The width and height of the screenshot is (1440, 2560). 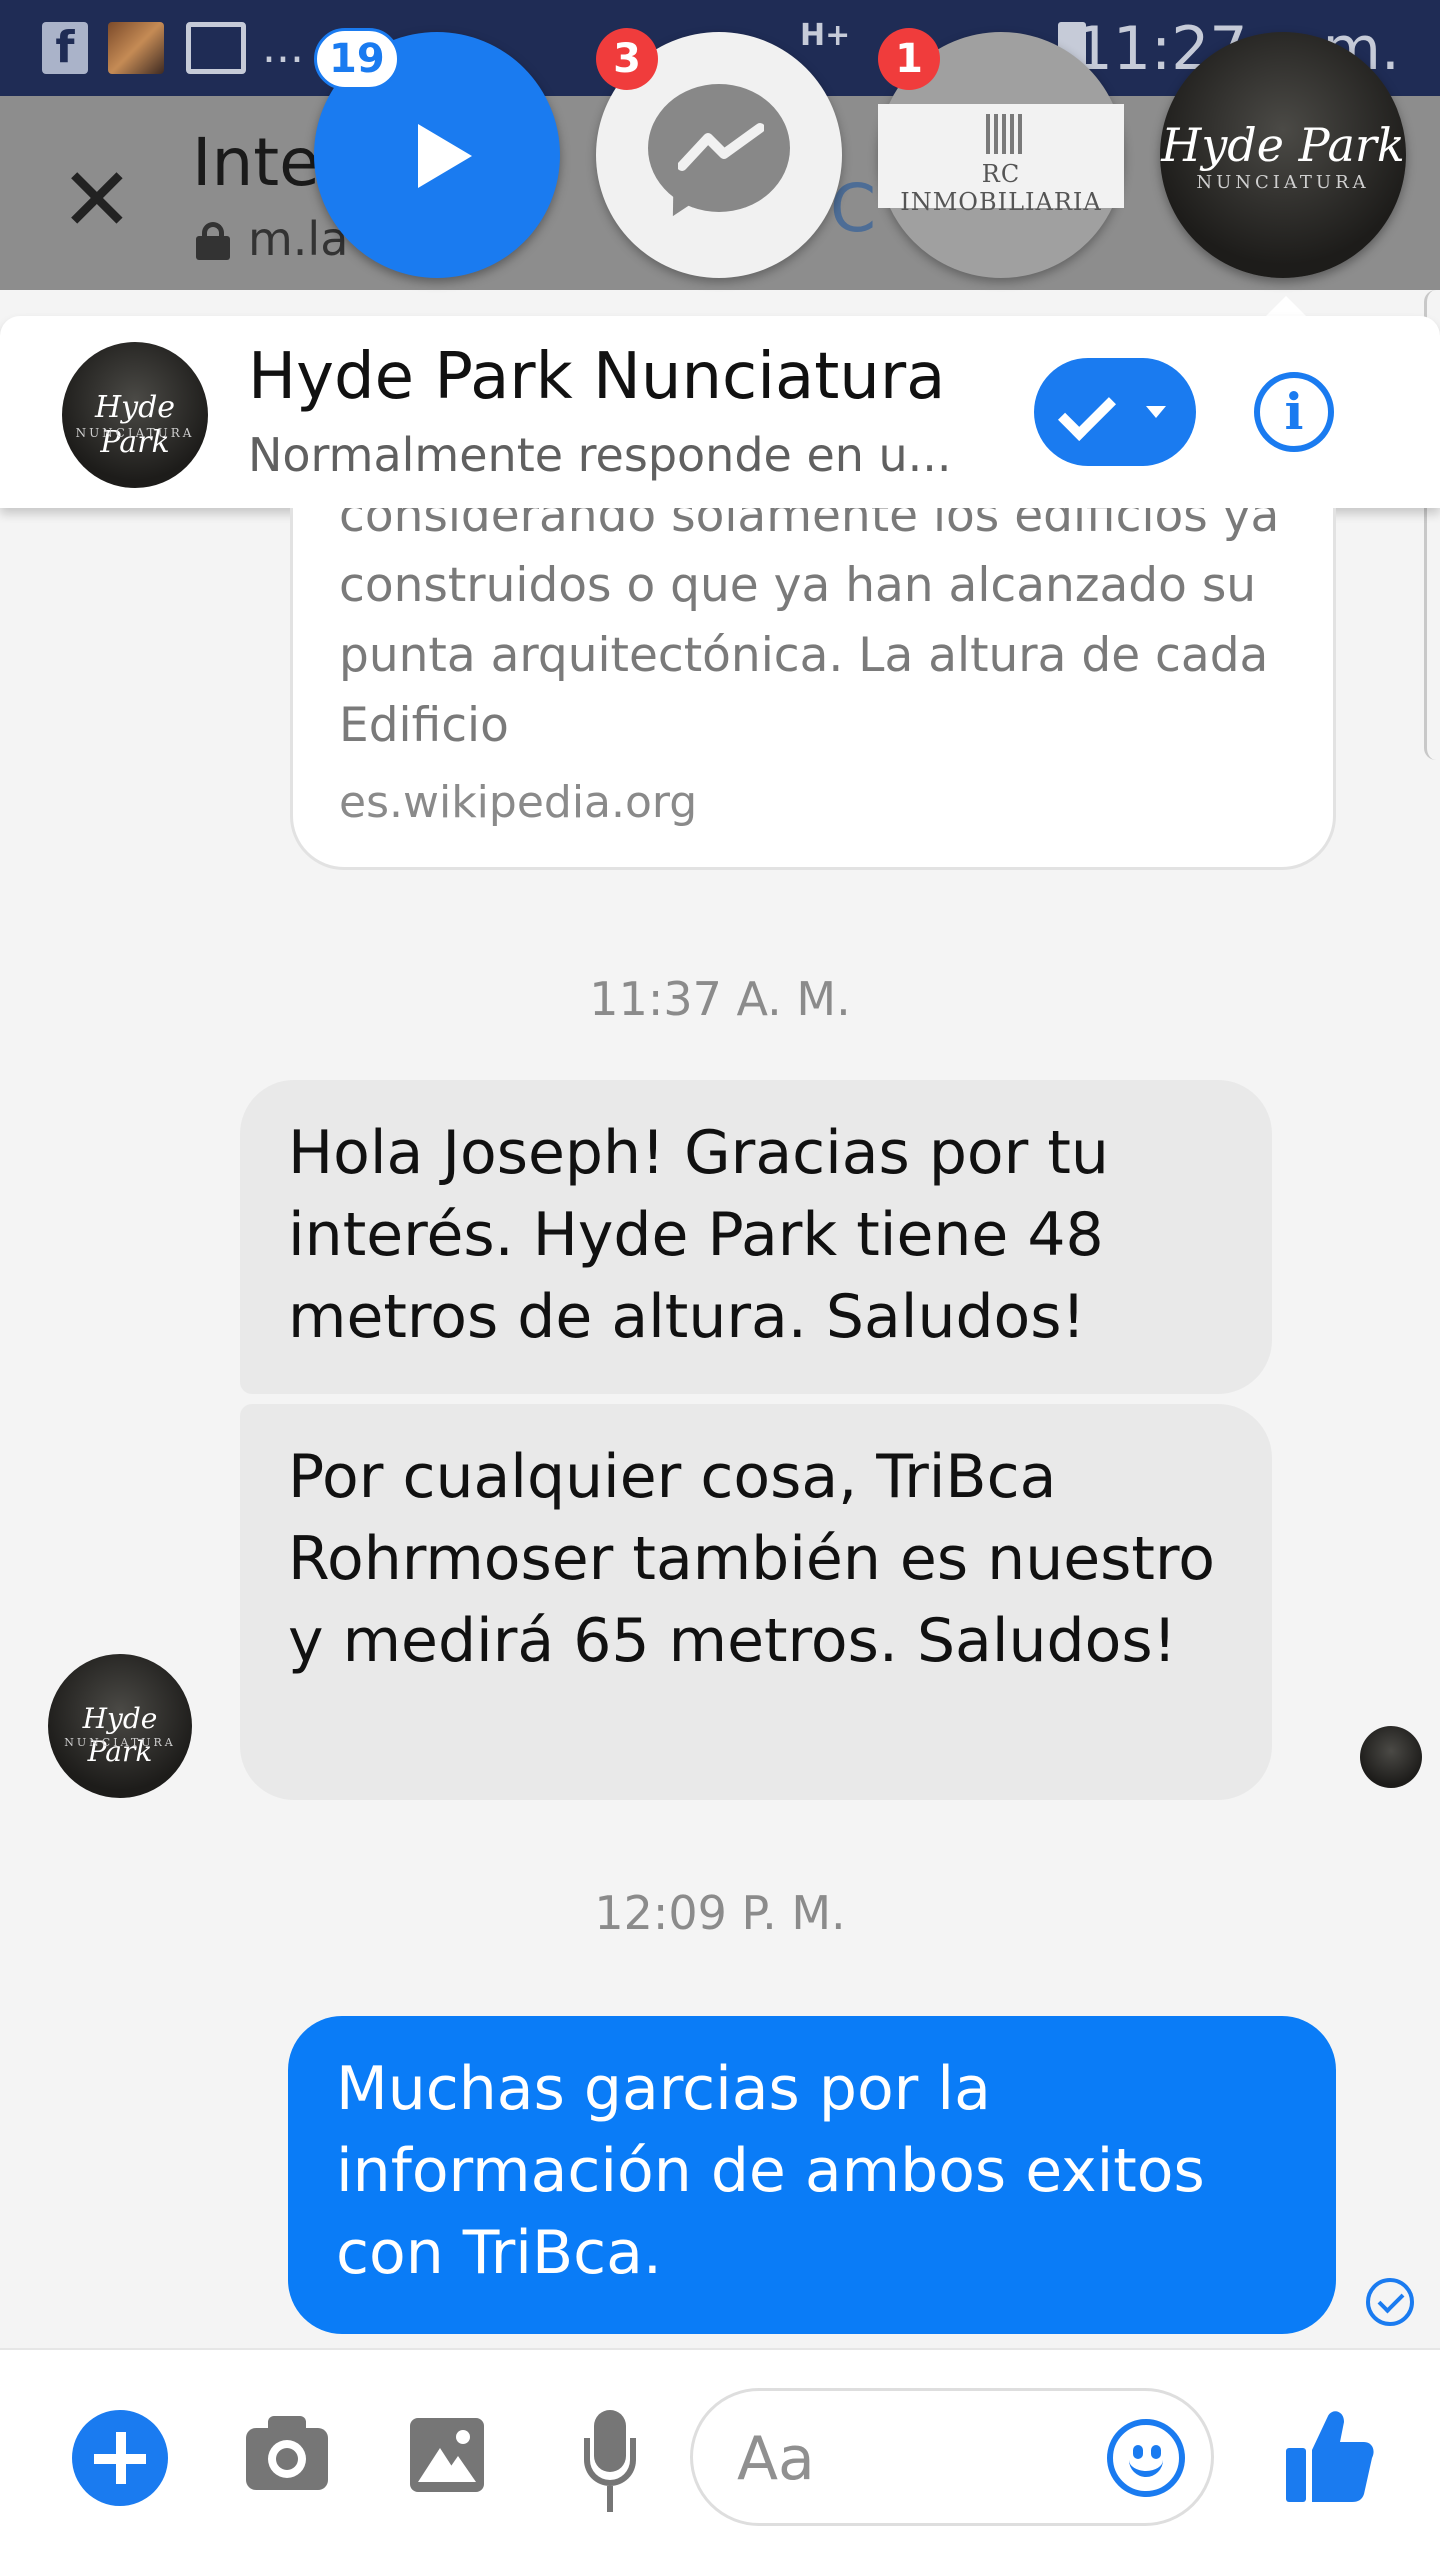 I want to click on microphone-icon, so click(x=610, y=2465).